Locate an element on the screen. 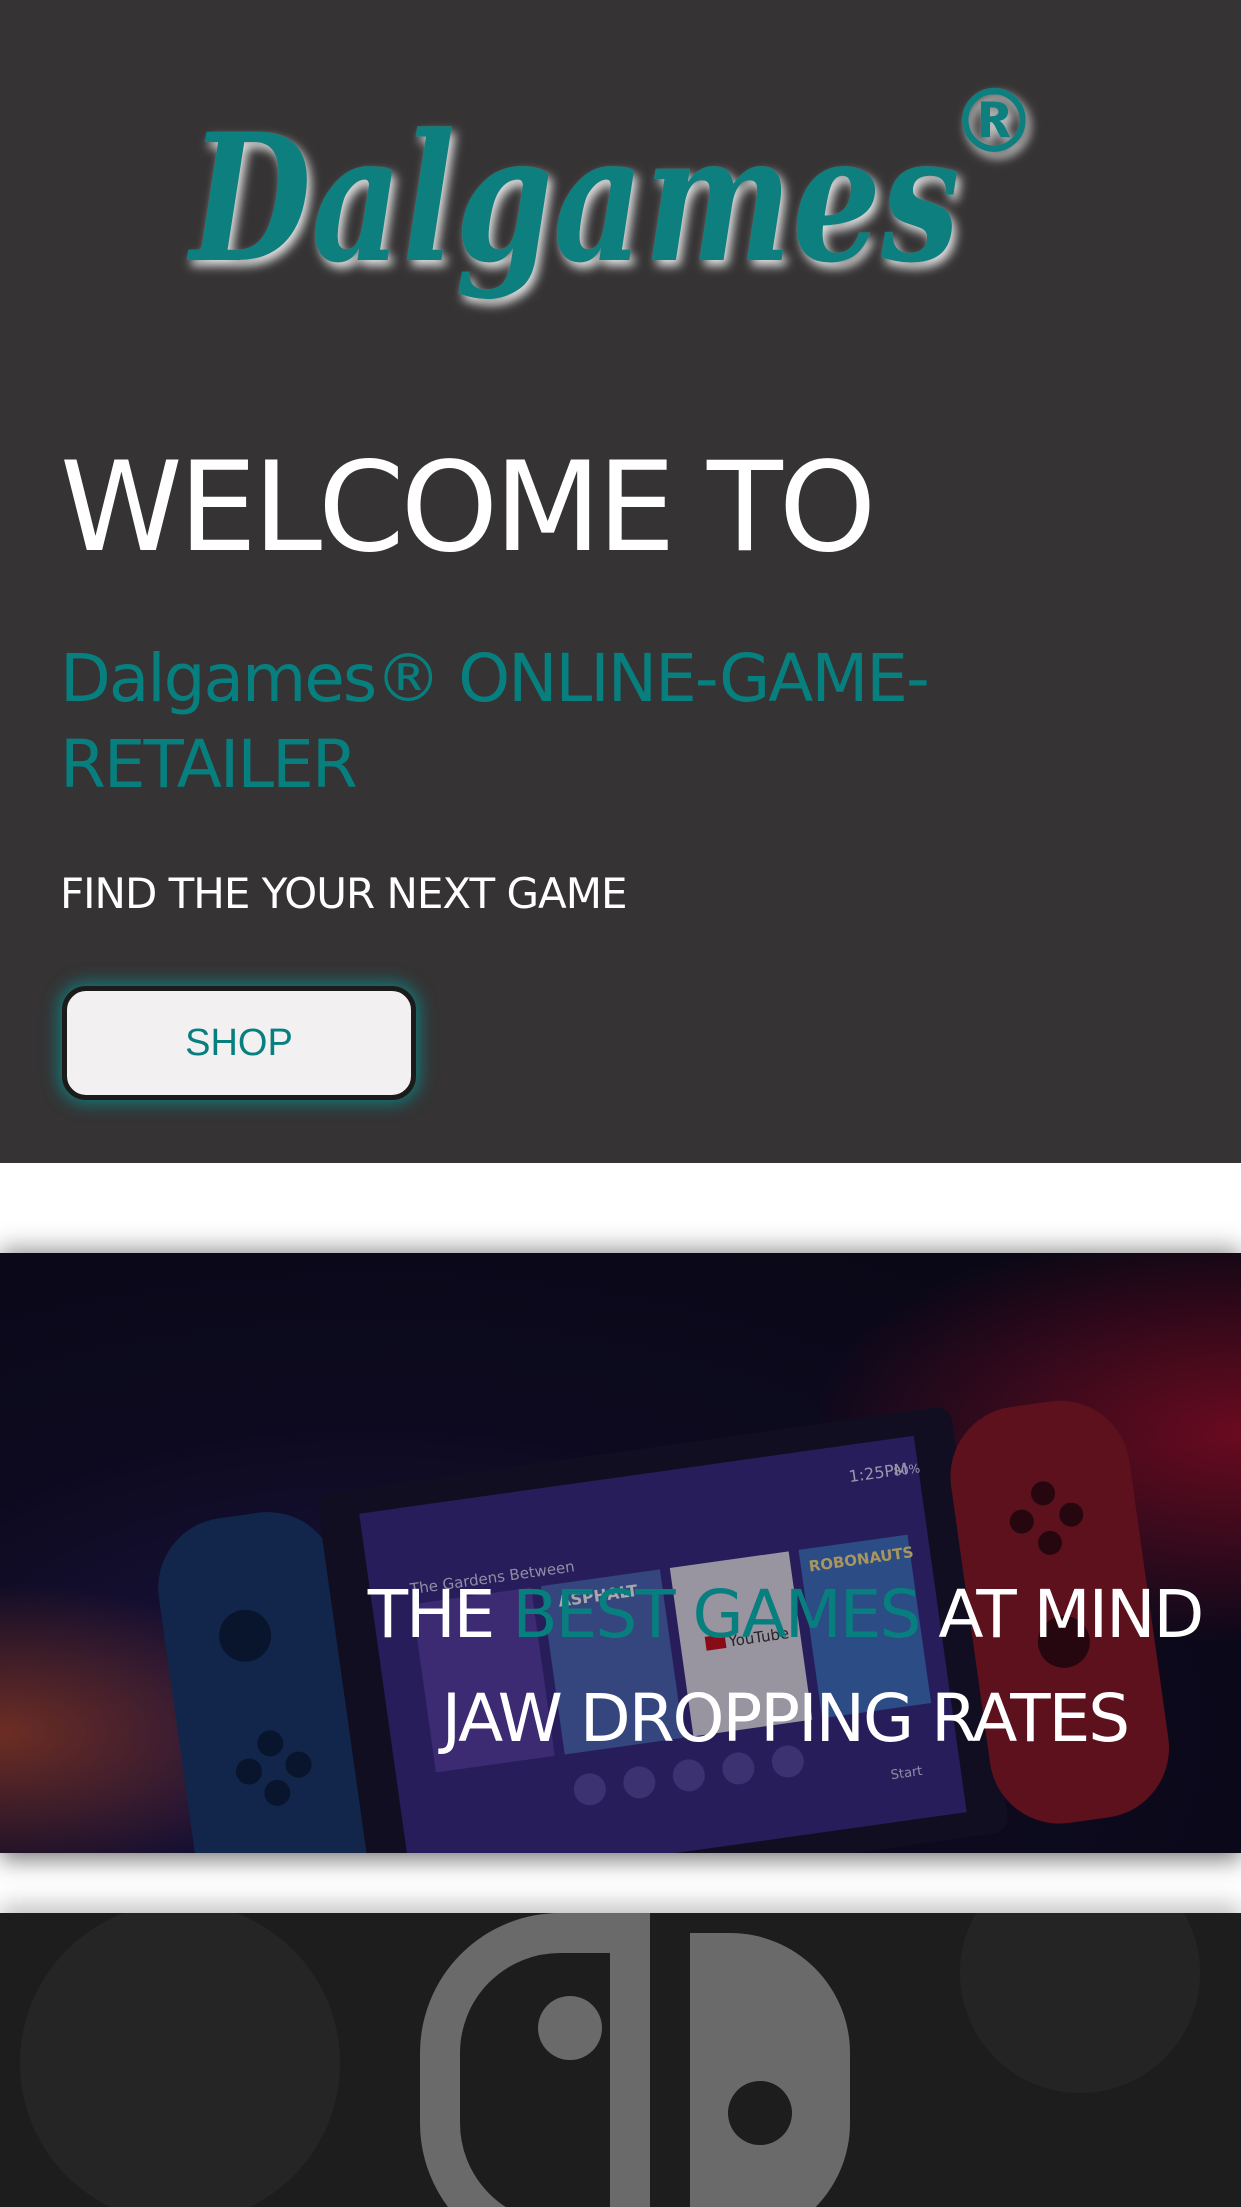 Image resolution: width=1241 pixels, height=2207 pixels. banner-text-end: AT MIND is located at coordinates (1061, 1614).